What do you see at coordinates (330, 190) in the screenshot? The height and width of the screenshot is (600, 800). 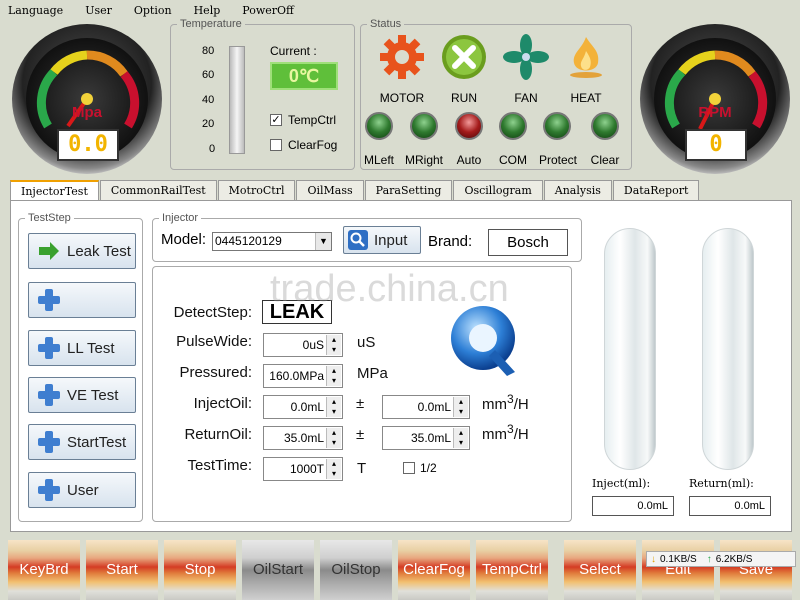 I see `tab-oilmass: OilMass` at bounding box center [330, 190].